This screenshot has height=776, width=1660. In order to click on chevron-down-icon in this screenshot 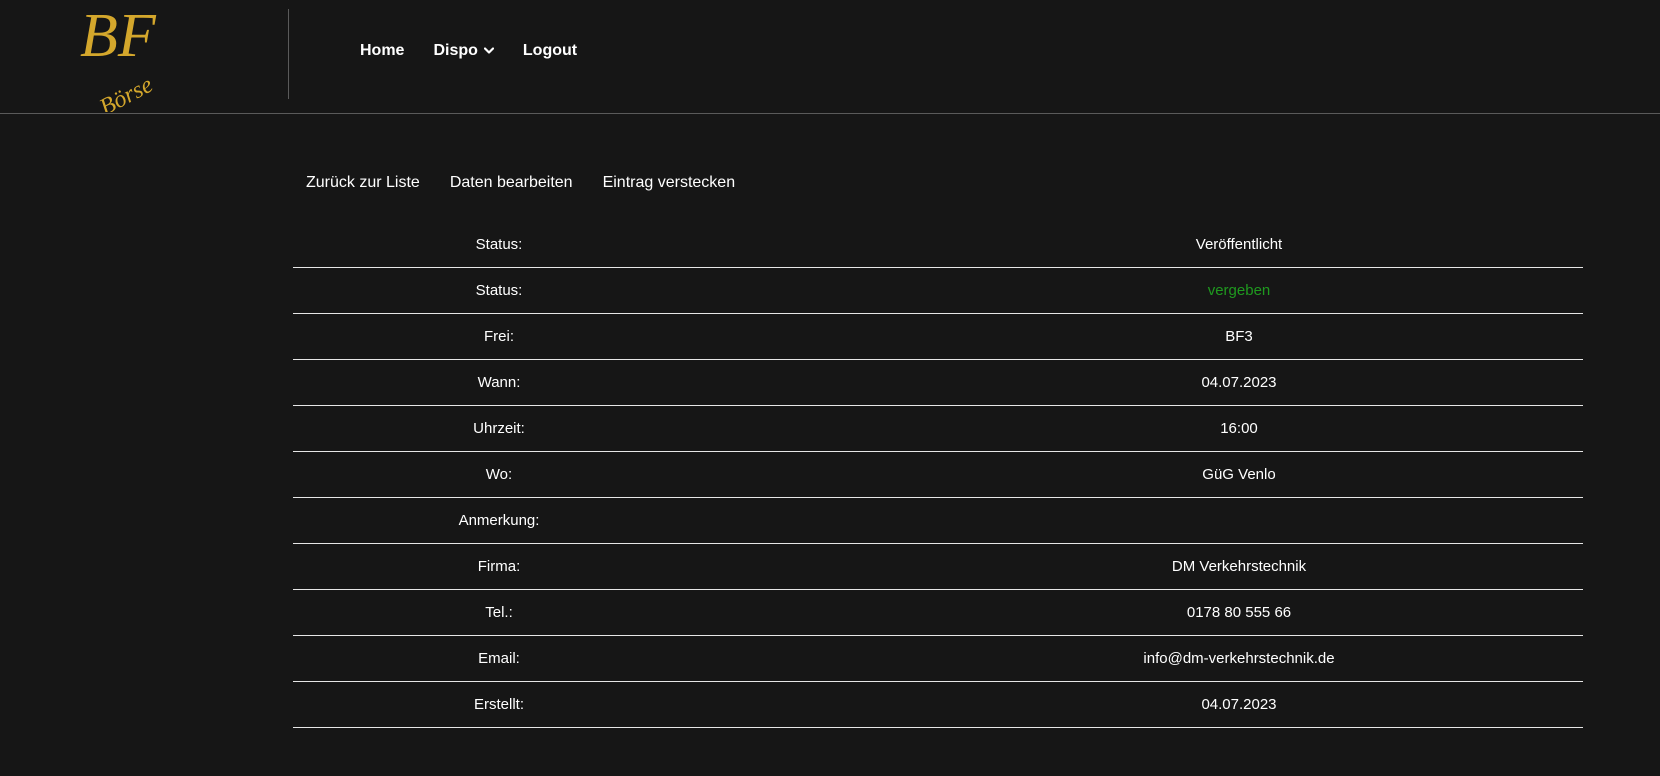, I will do `click(488, 50)`.